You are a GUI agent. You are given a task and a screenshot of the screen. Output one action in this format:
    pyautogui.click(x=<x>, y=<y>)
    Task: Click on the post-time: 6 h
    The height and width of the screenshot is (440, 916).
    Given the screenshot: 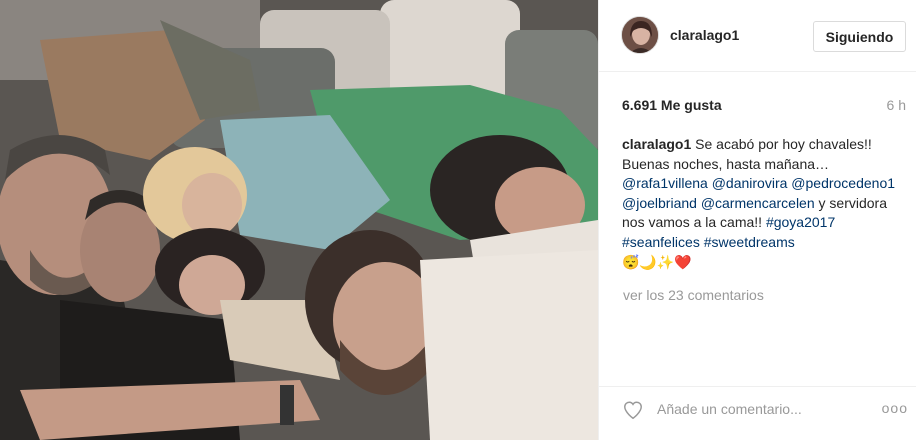 What is the action you would take?
    pyautogui.click(x=896, y=105)
    